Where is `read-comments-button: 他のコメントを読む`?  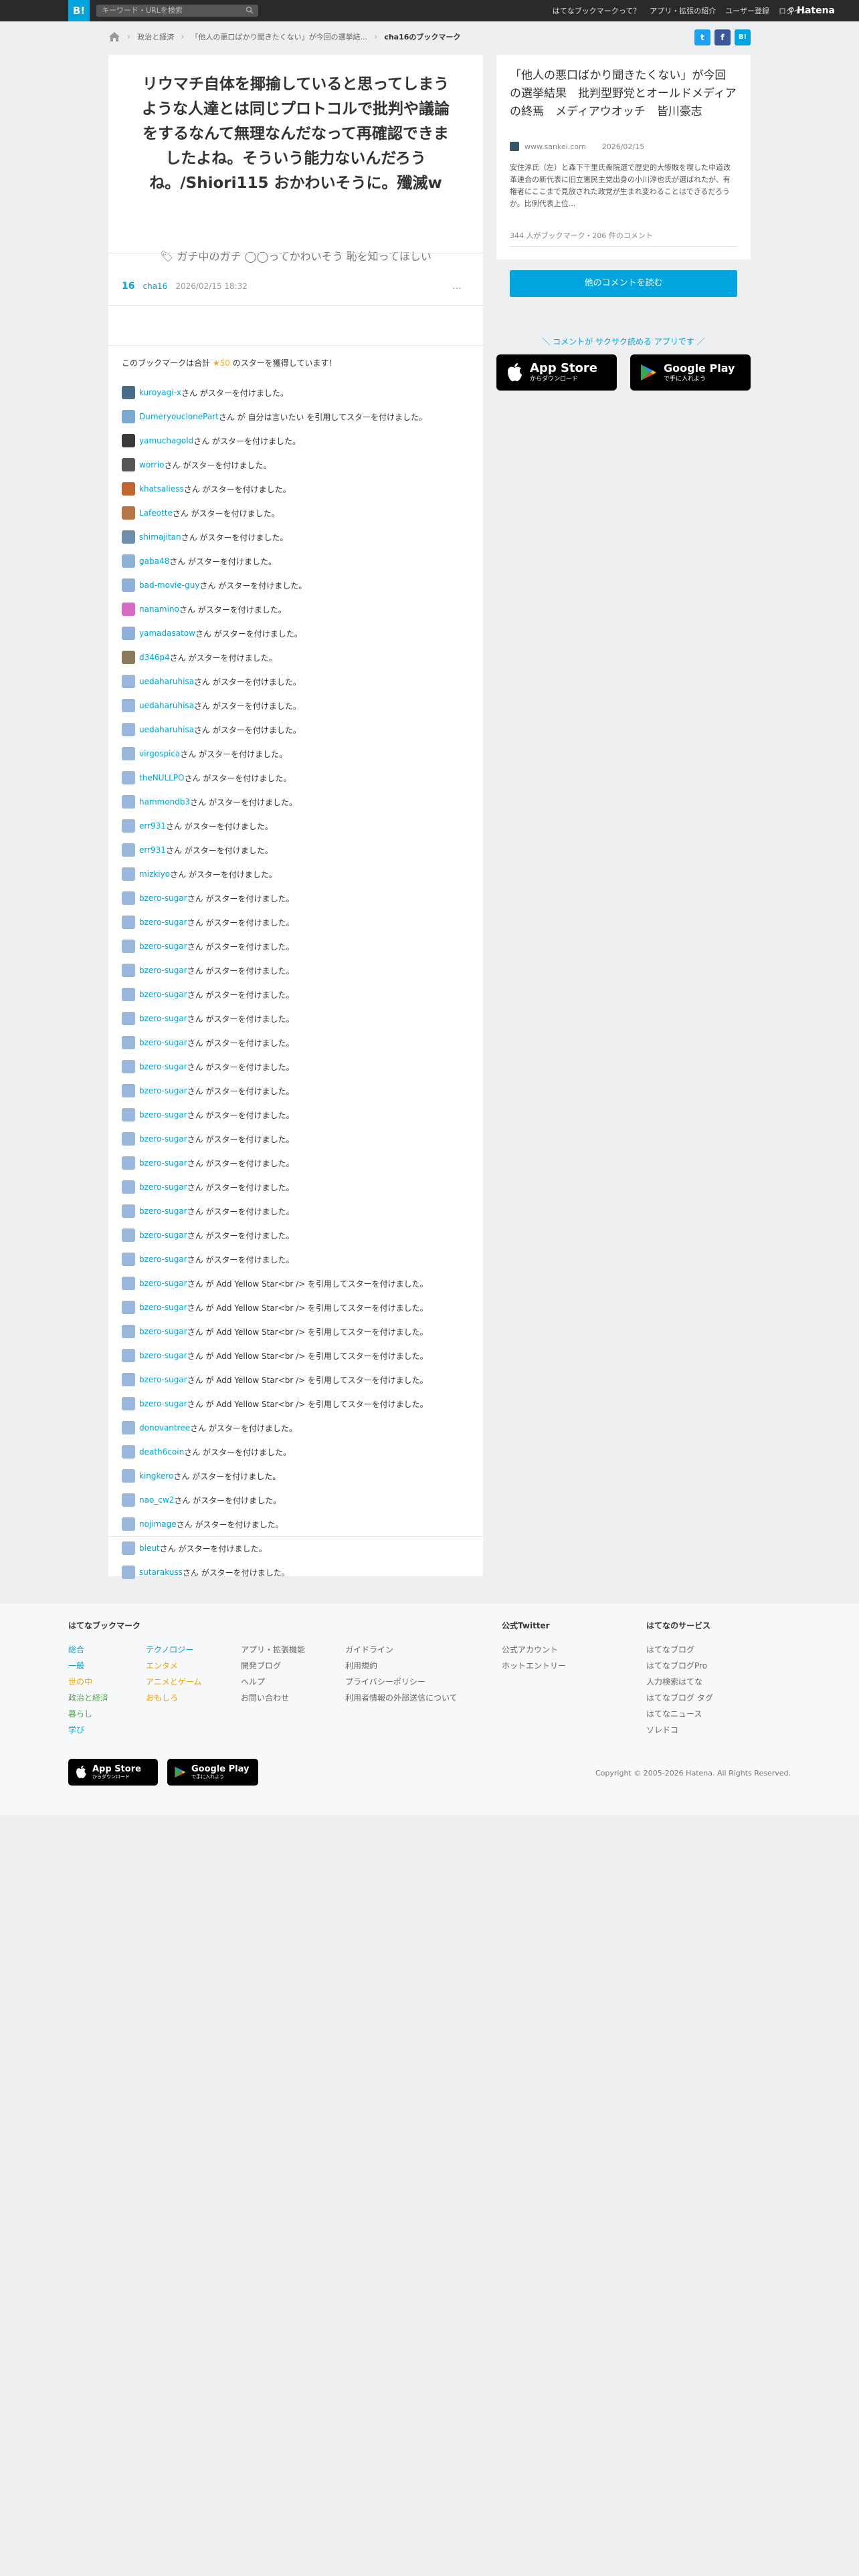
read-comments-button: 他のコメントを読む is located at coordinates (623, 283).